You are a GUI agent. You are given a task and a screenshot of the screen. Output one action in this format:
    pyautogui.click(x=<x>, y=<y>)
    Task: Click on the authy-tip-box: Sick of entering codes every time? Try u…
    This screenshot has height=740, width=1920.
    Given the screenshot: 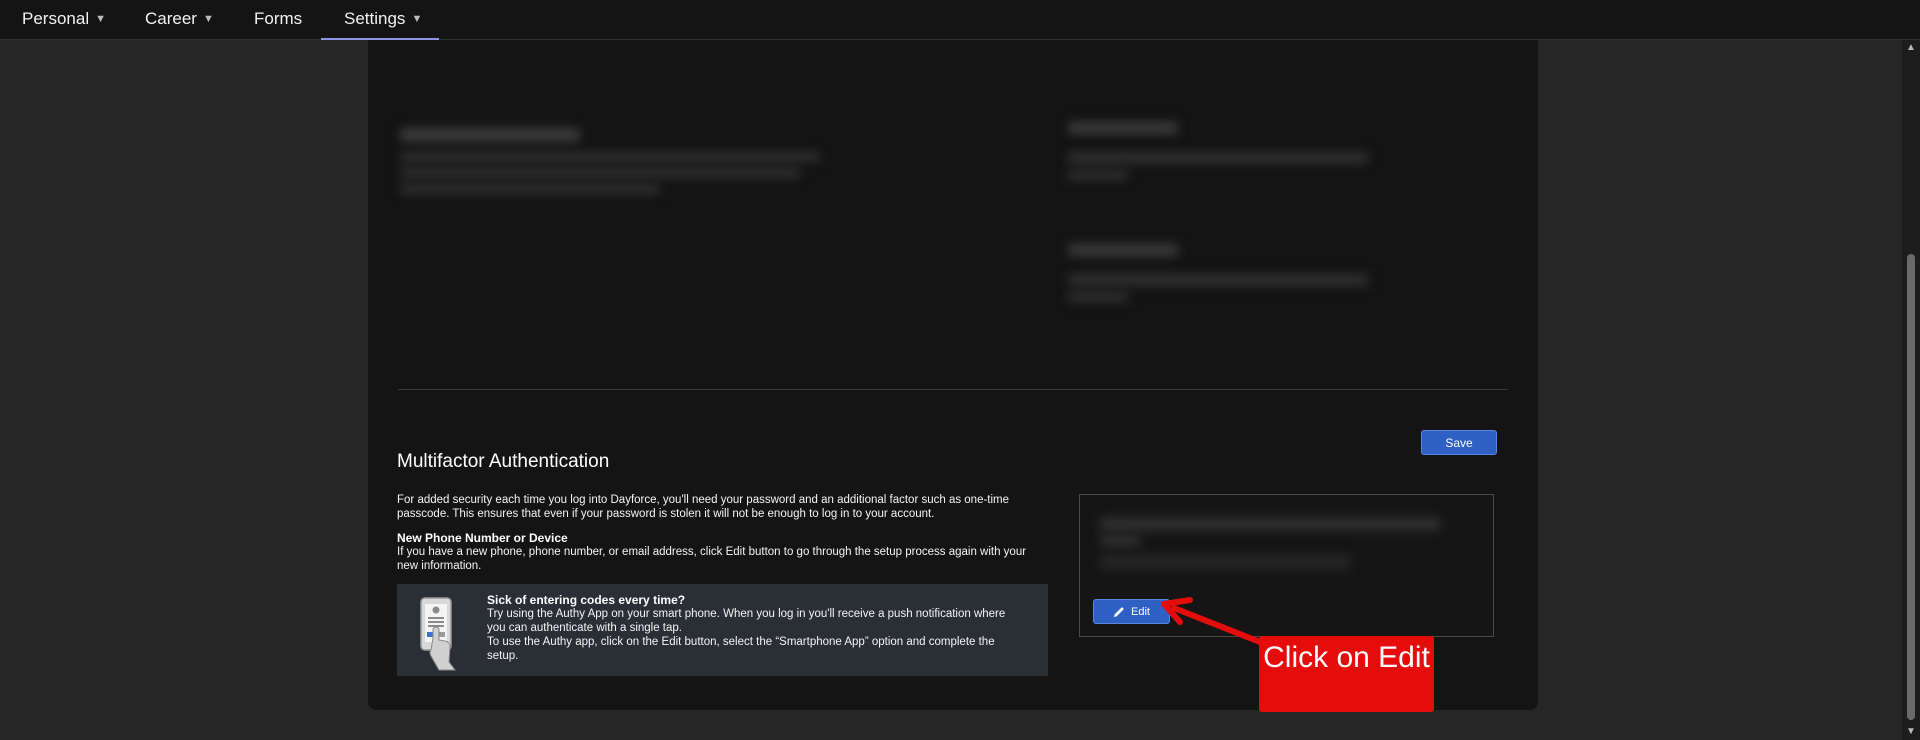 What is the action you would take?
    pyautogui.click(x=722, y=630)
    